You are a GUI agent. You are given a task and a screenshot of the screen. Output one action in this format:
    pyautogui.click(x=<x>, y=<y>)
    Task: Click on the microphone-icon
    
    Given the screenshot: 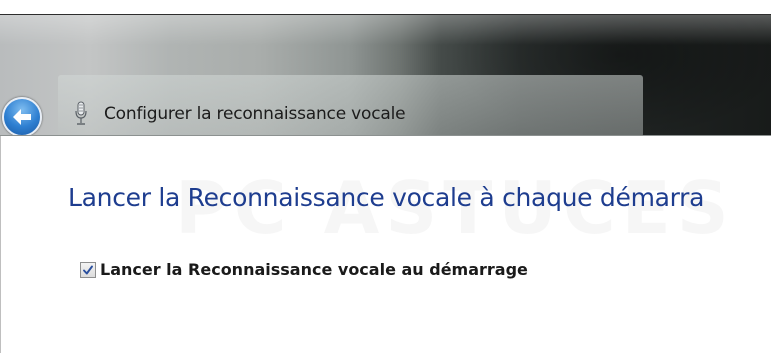 What is the action you would take?
    pyautogui.click(x=81, y=113)
    